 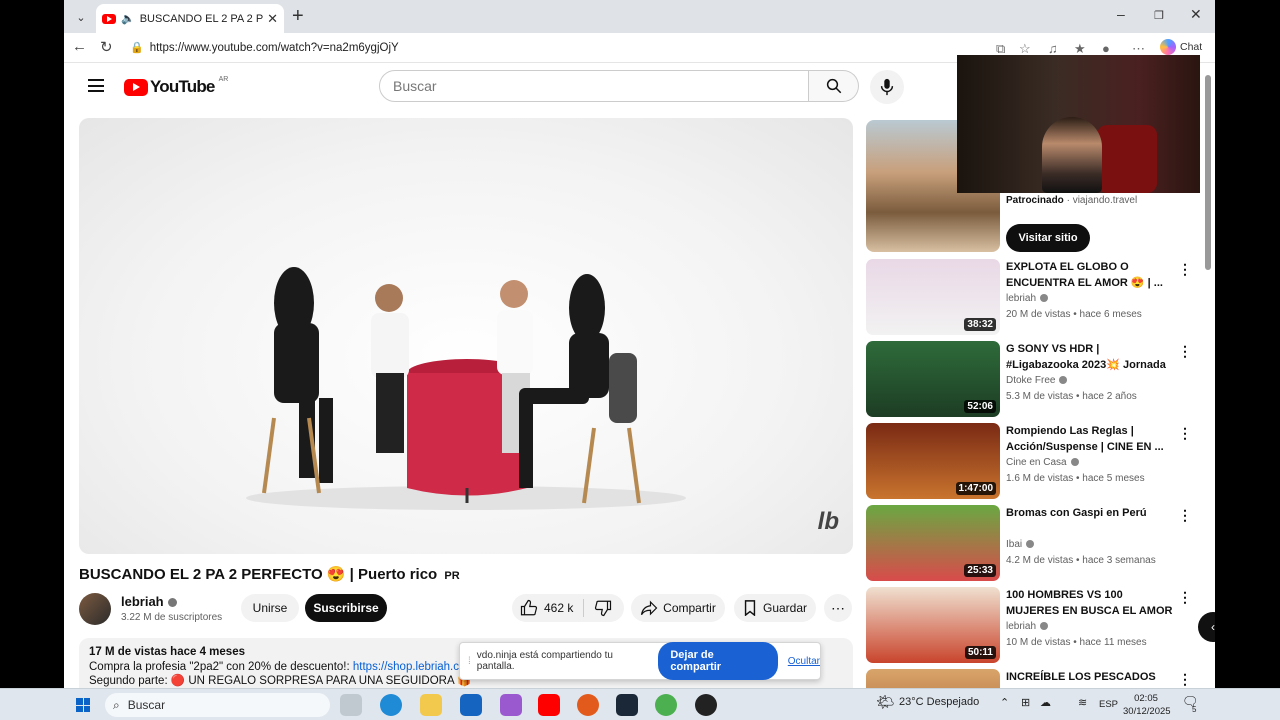 I want to click on search-button, so click(x=834, y=86).